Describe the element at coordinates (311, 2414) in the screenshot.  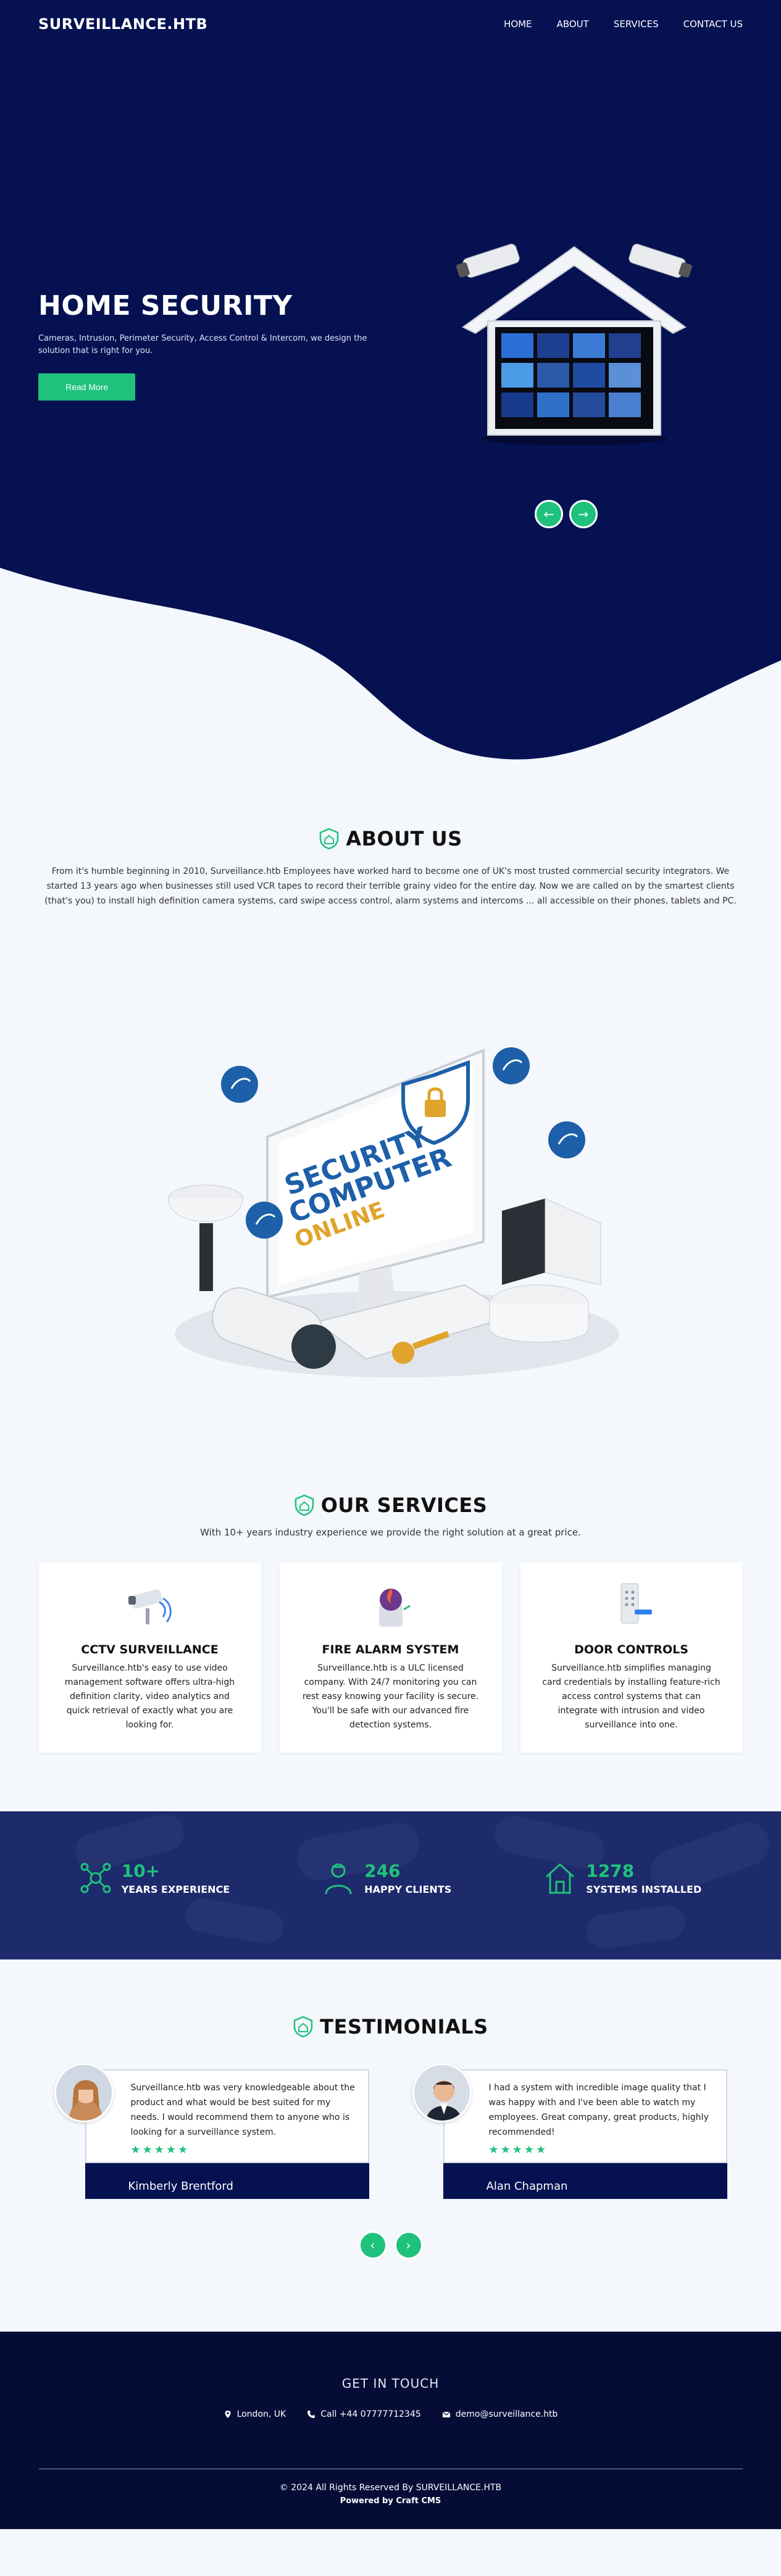
I see `phone-icon` at that location.